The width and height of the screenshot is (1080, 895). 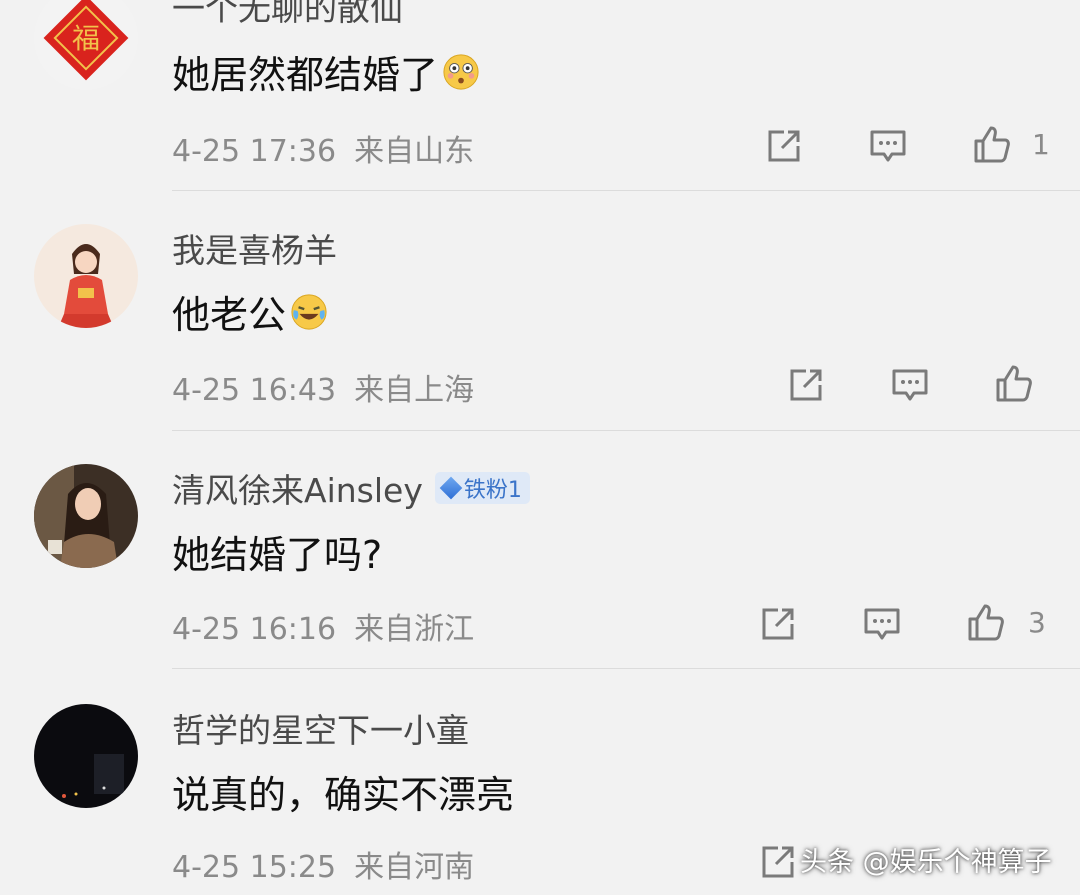 What do you see at coordinates (254, 248) in the screenshot?
I see `username: 我是喜杨羊` at bounding box center [254, 248].